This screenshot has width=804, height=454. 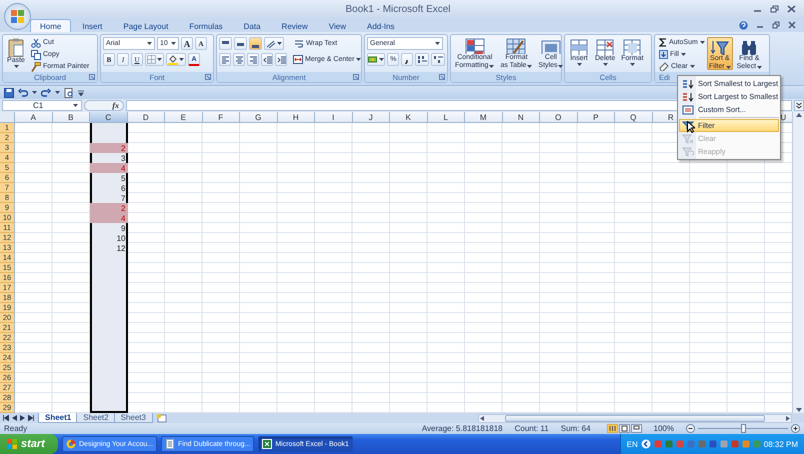 What do you see at coordinates (6, 418) in the screenshot?
I see `first-sheet-icon` at bounding box center [6, 418].